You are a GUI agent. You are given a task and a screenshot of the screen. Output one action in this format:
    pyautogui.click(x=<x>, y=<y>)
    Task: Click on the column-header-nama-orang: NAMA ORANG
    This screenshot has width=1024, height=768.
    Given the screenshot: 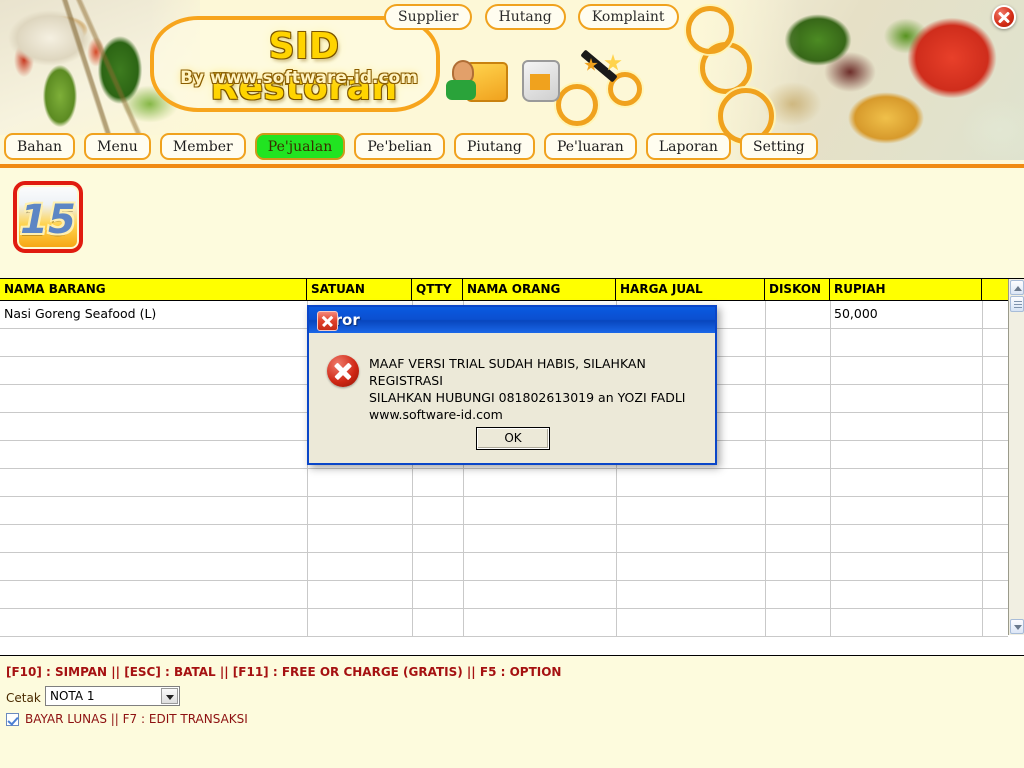 What is the action you would take?
    pyautogui.click(x=539, y=289)
    